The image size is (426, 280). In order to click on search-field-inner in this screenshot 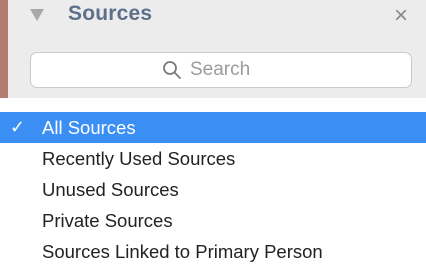, I will do `click(221, 70)`.